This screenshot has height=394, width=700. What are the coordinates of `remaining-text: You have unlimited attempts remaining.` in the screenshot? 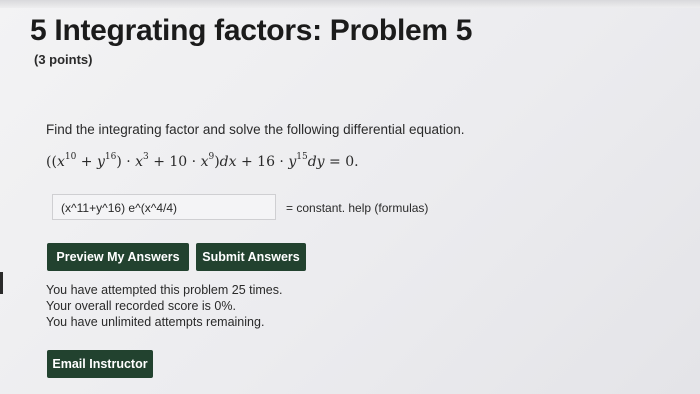 It's located at (155, 322).